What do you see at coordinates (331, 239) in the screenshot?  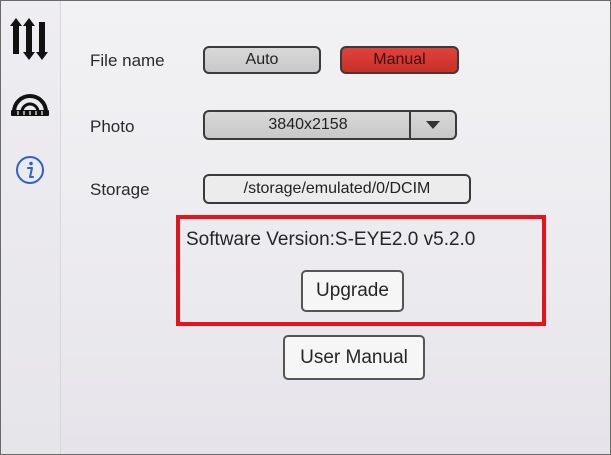 I see `software-version-text: Software Version:S-EYE2.0 v5.2.0` at bounding box center [331, 239].